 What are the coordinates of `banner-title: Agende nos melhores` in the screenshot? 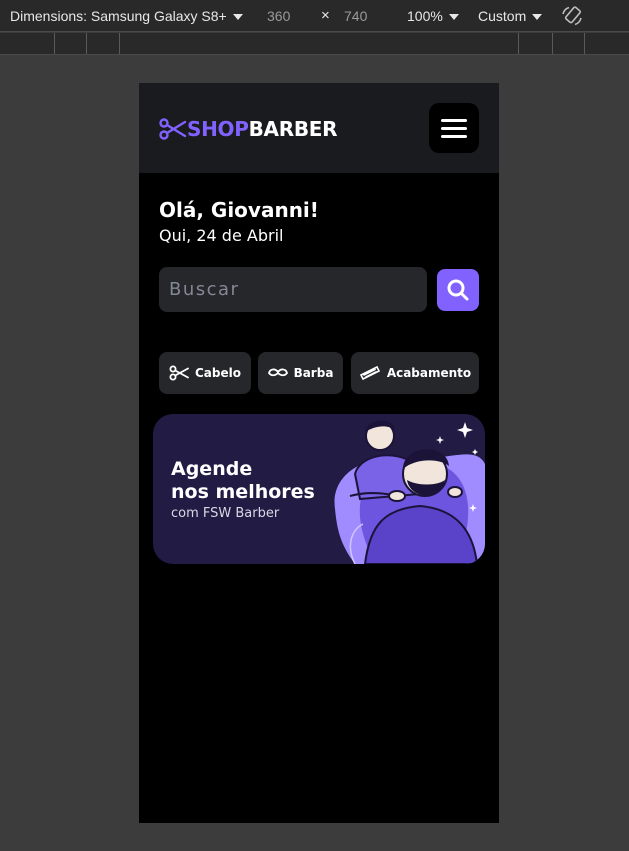 It's located at (251, 481).